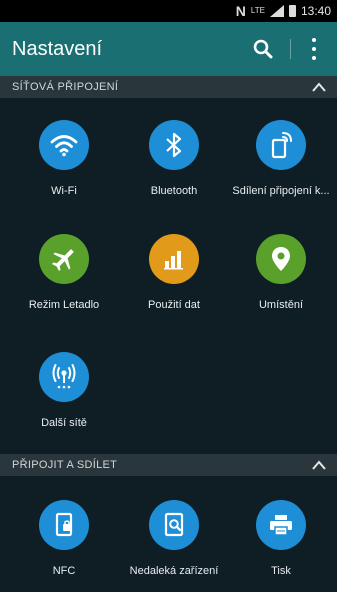 The width and height of the screenshot is (337, 592). What do you see at coordinates (64, 259) in the screenshot?
I see `airplane-icon` at bounding box center [64, 259].